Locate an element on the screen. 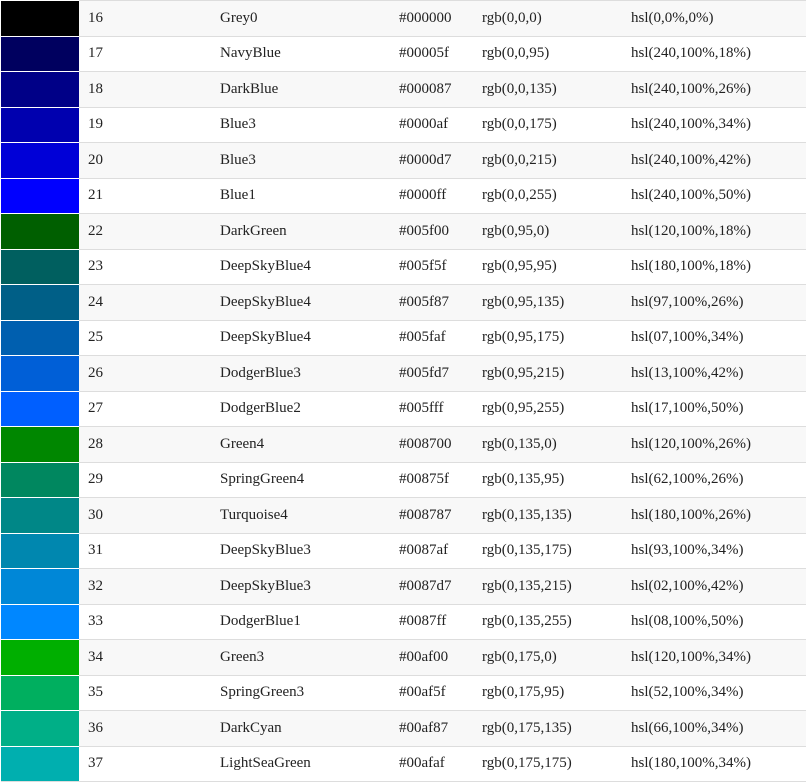 This screenshot has width=807, height=783. color-number: 17 is located at coordinates (149, 53).